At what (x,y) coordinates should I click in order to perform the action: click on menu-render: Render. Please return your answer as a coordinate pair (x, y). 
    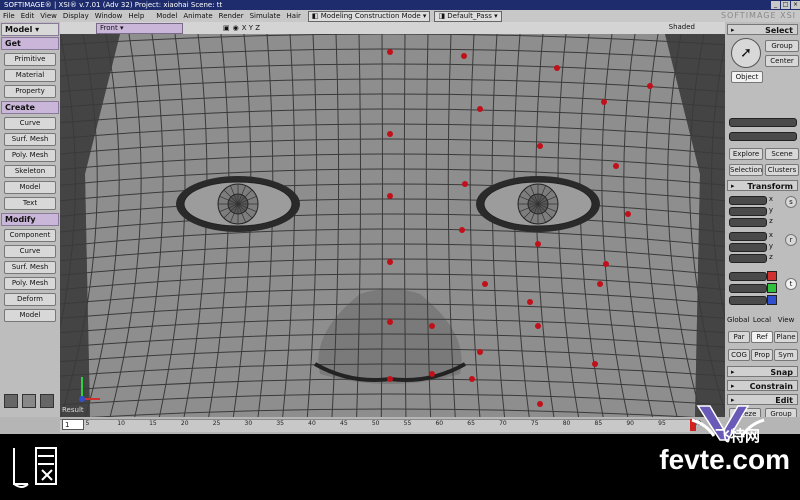
    Looking at the image, I should click on (231, 16).